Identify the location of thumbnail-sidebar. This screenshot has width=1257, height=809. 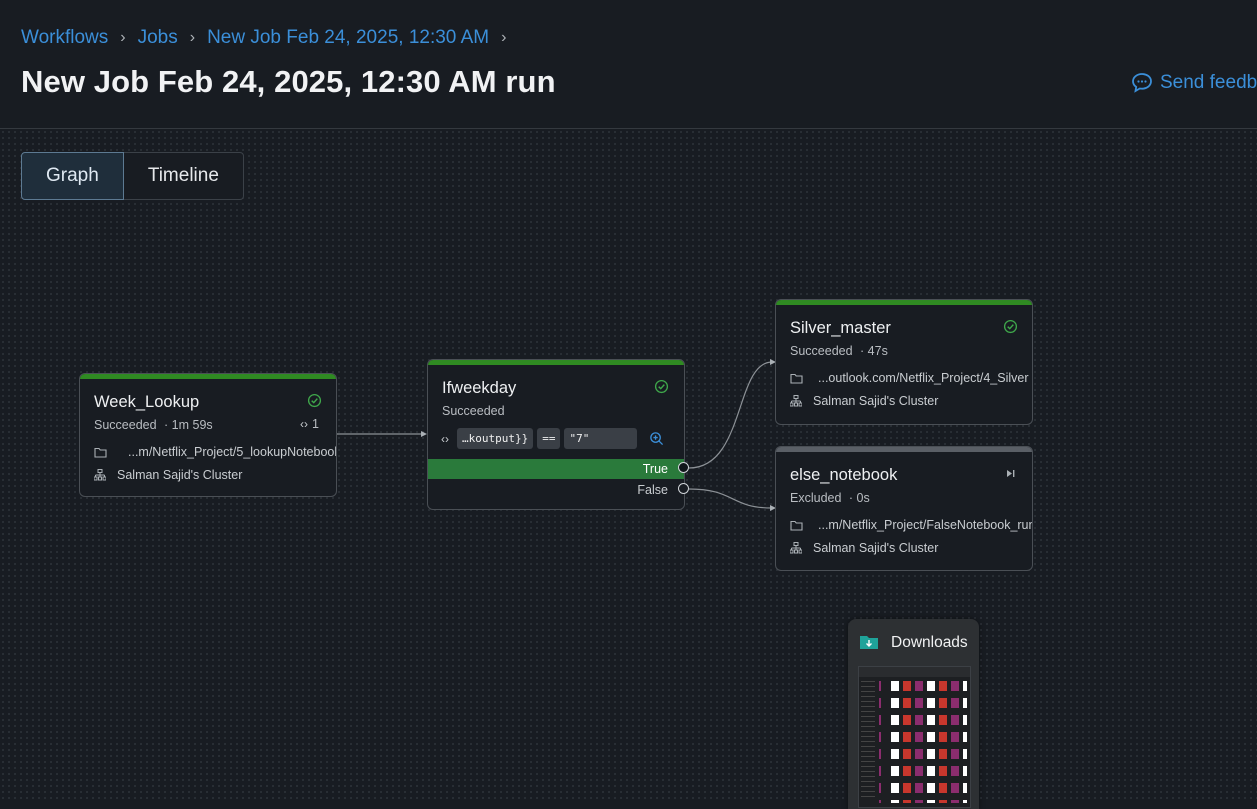
(868, 741).